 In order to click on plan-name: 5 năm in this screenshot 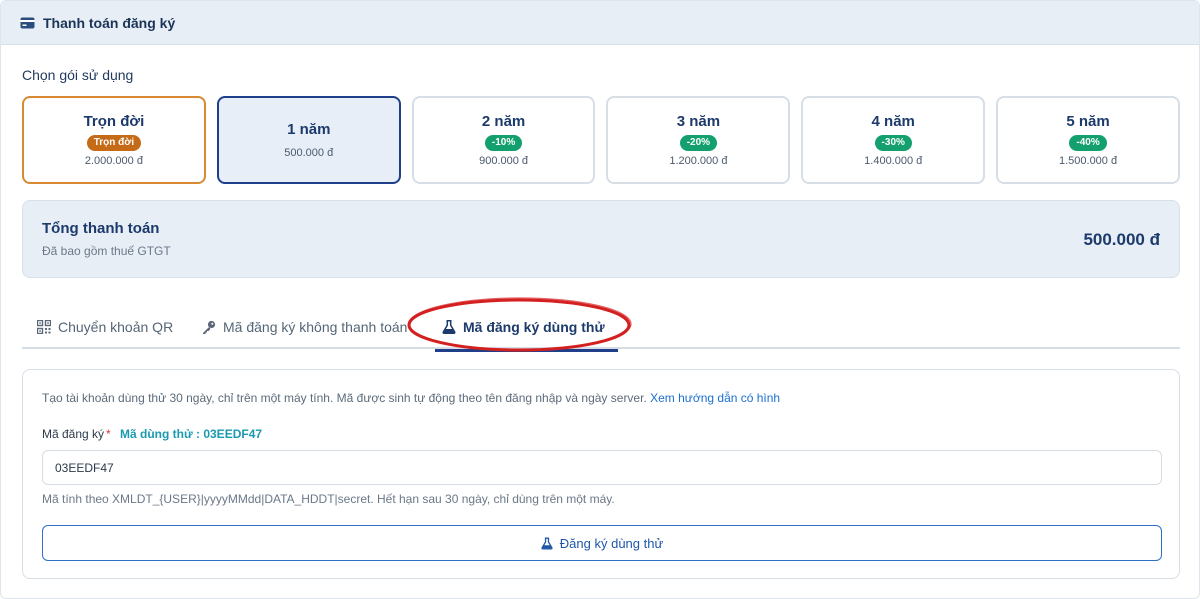, I will do `click(1088, 121)`.